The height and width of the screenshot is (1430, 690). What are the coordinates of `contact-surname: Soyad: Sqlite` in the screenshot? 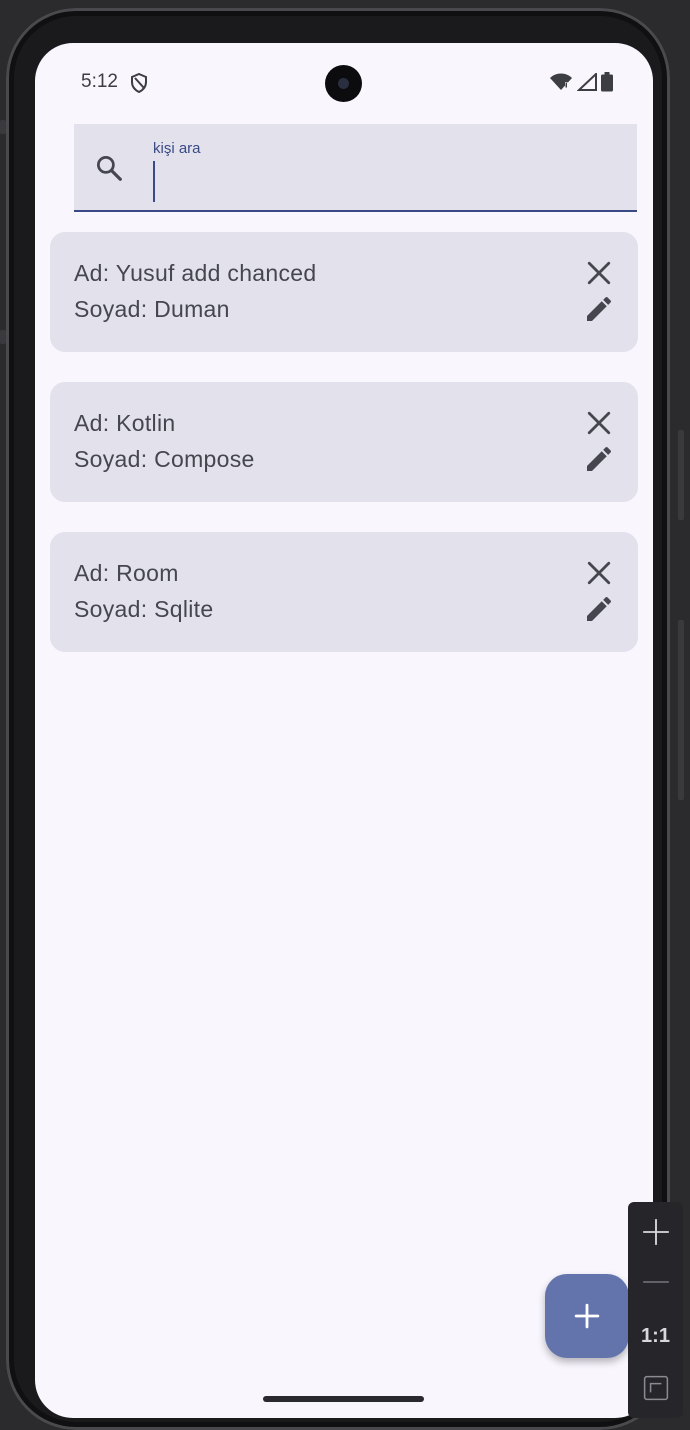 It's located at (144, 609).